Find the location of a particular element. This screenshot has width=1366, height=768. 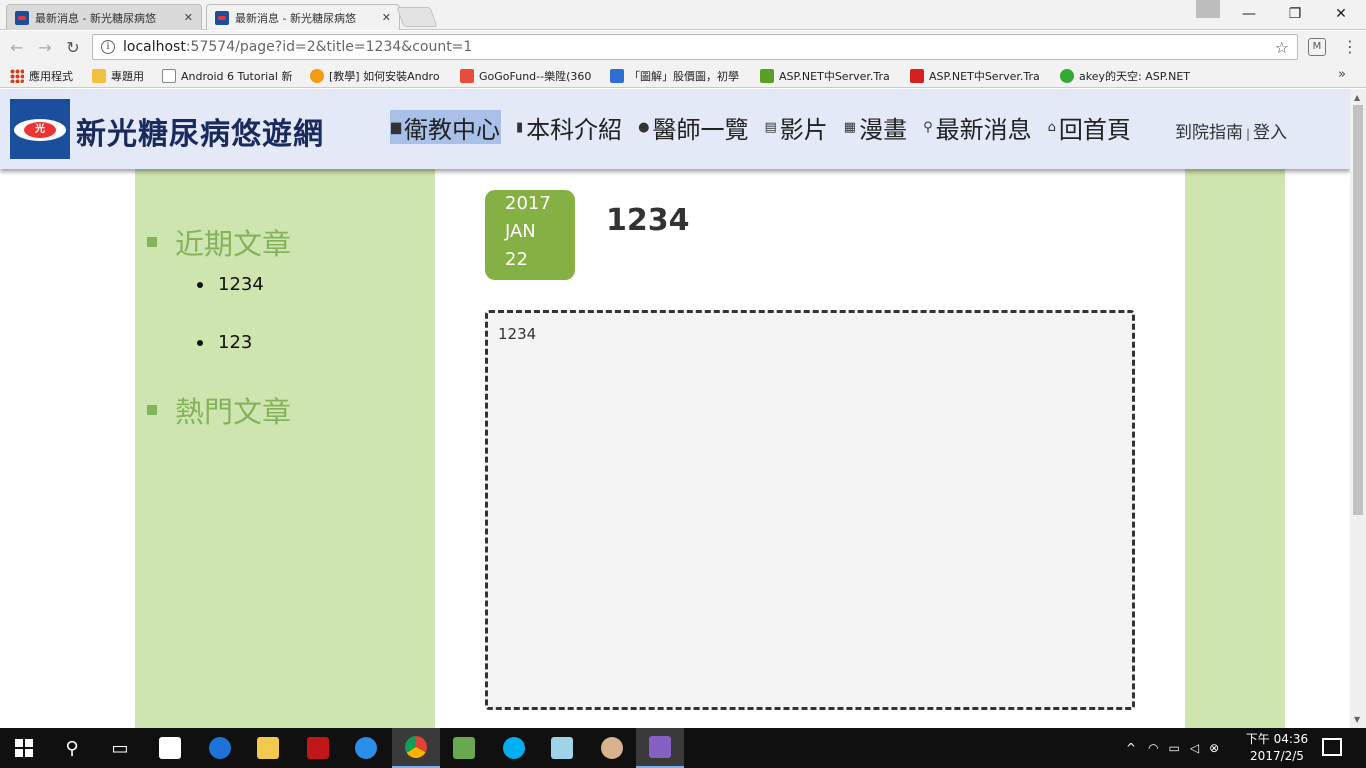

date-year: 2017 is located at coordinates (528, 203).